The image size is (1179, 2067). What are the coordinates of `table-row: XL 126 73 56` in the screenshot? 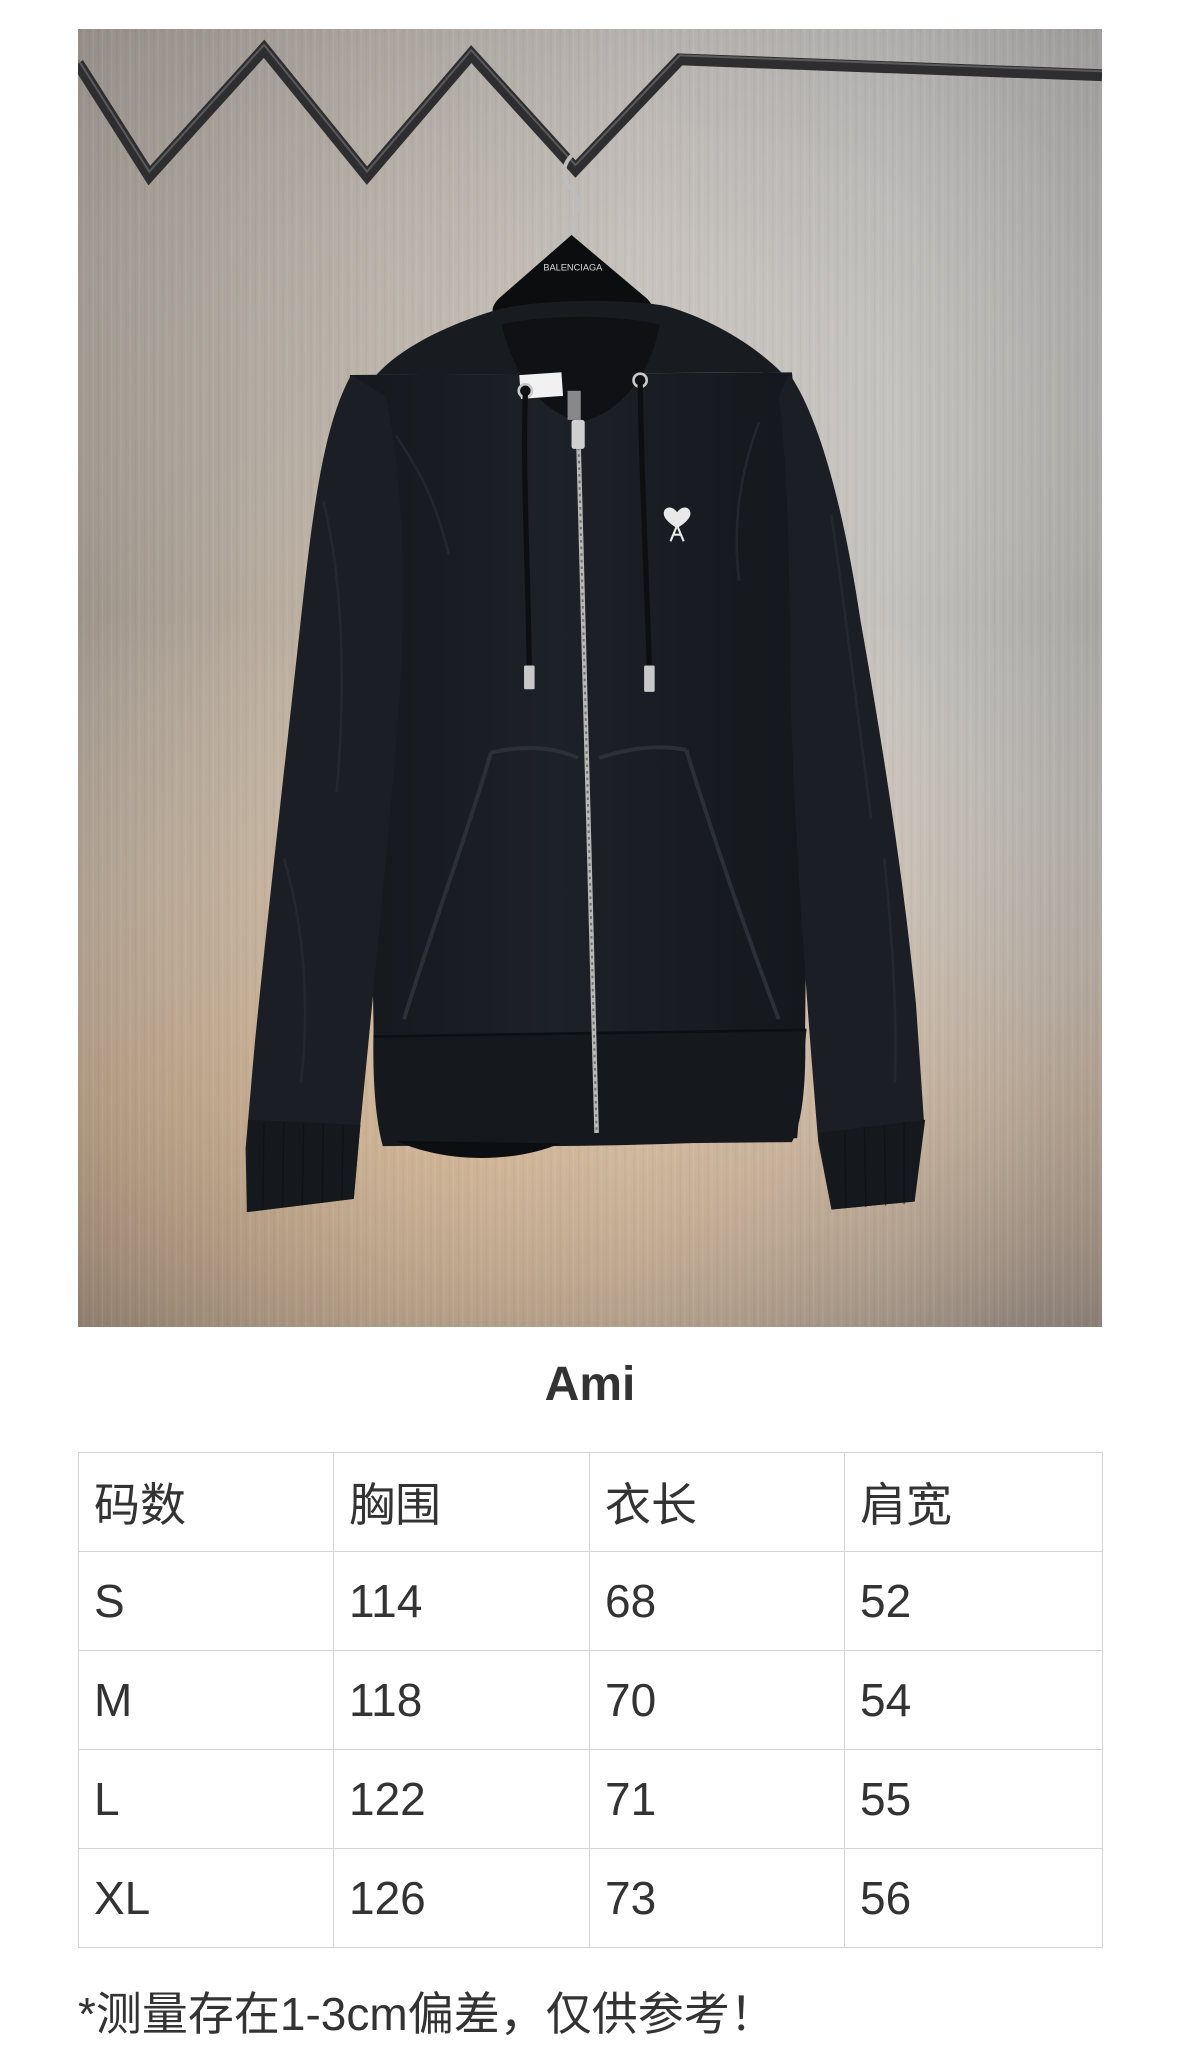 It's located at (590, 1898).